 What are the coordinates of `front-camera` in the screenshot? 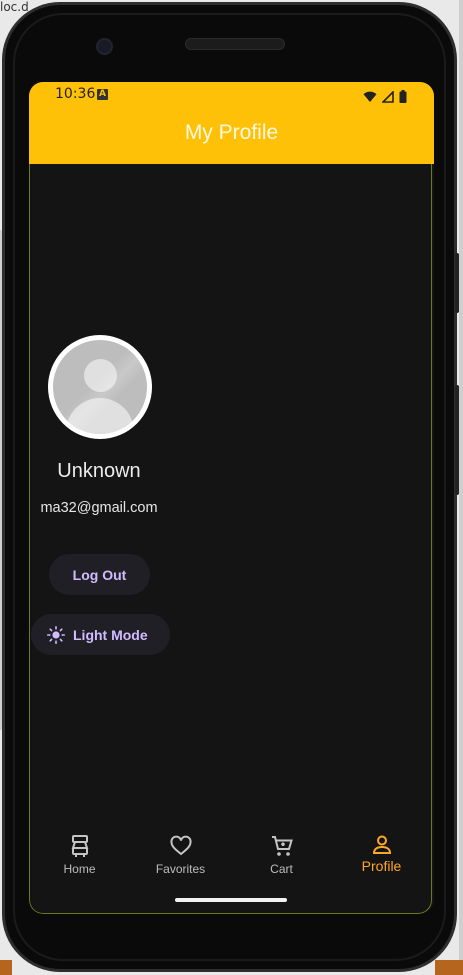 It's located at (104, 46).